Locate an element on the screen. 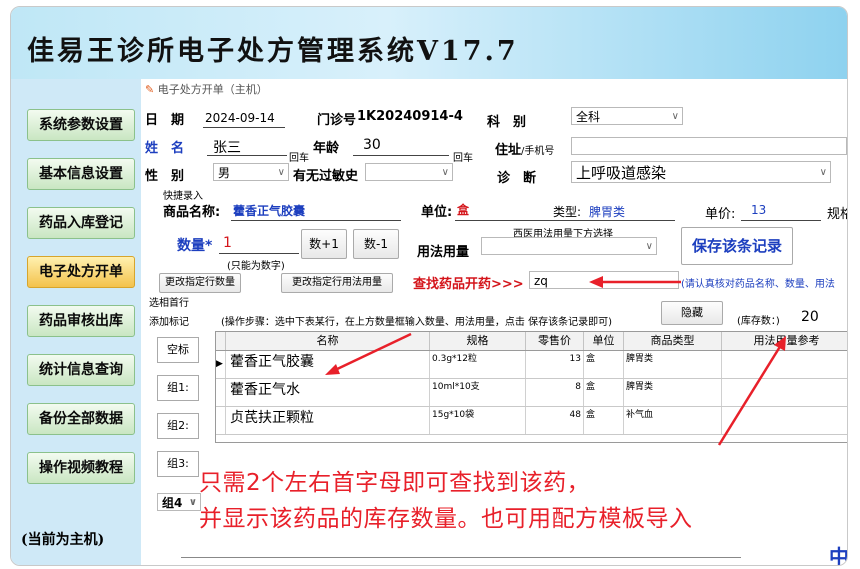  cell-price: 13 is located at coordinates (555, 364).